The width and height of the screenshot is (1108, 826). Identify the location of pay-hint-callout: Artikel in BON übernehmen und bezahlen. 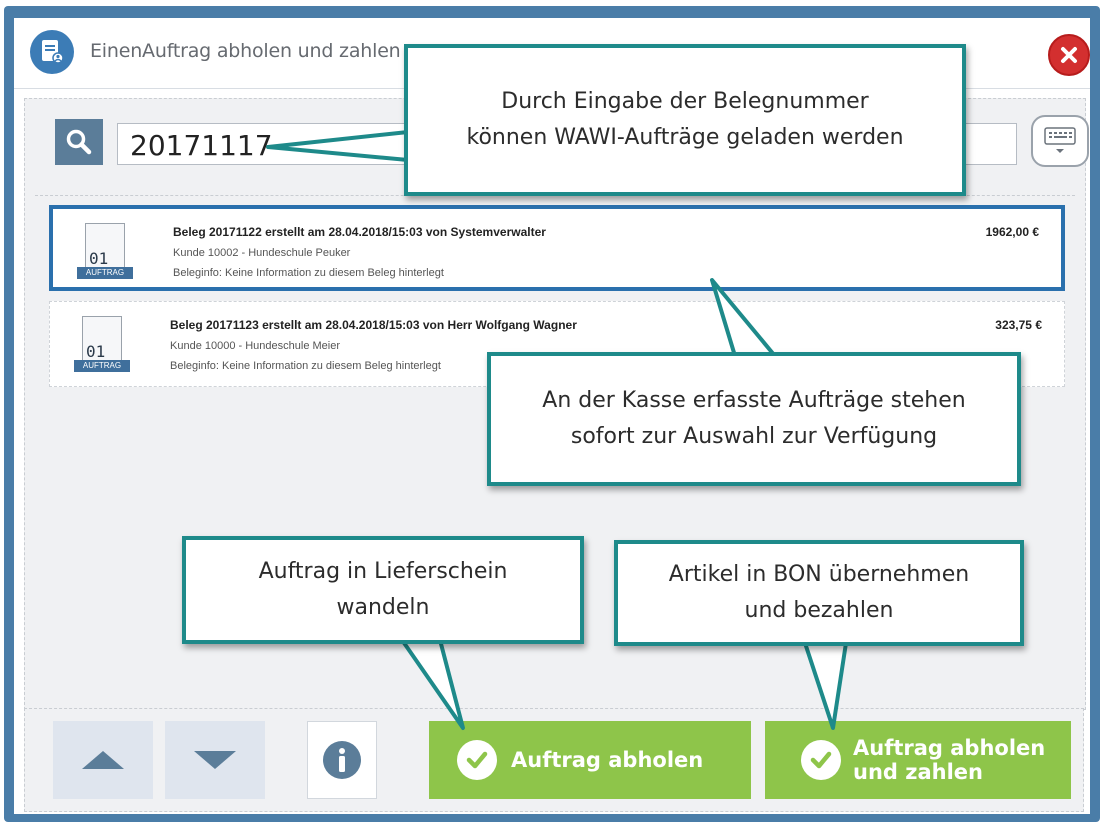
(819, 593).